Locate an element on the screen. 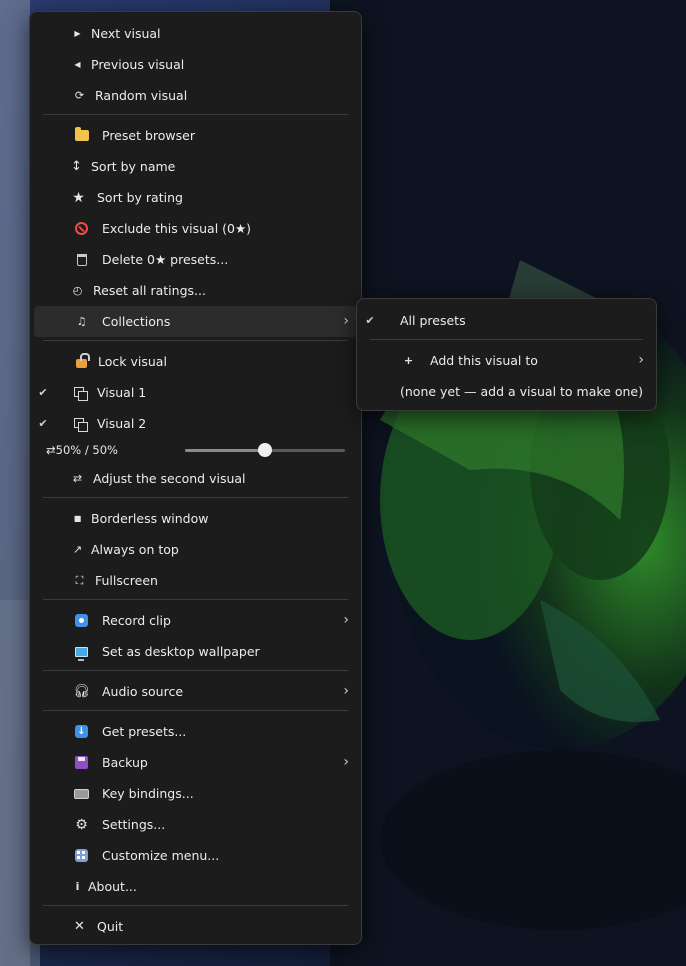 This screenshot has width=686, height=966. music-note-icon: ♫ is located at coordinates (81, 321).